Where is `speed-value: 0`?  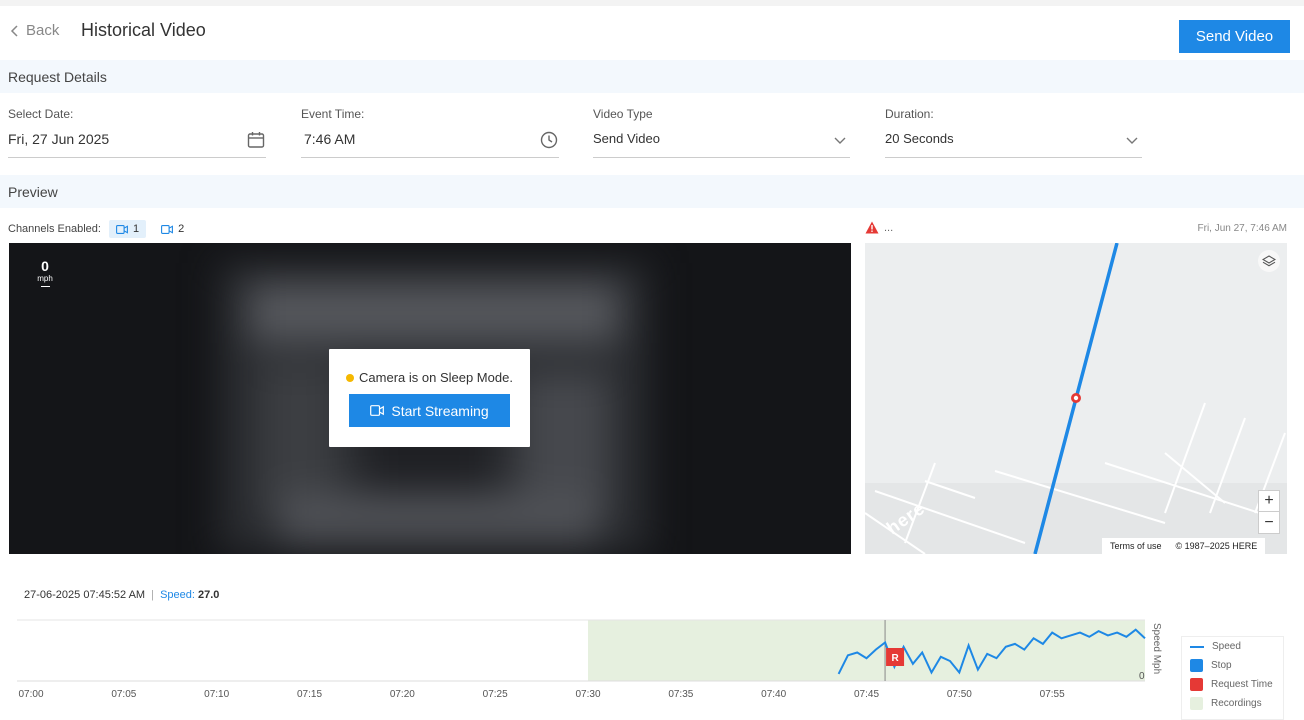
speed-value: 0 is located at coordinates (45, 266).